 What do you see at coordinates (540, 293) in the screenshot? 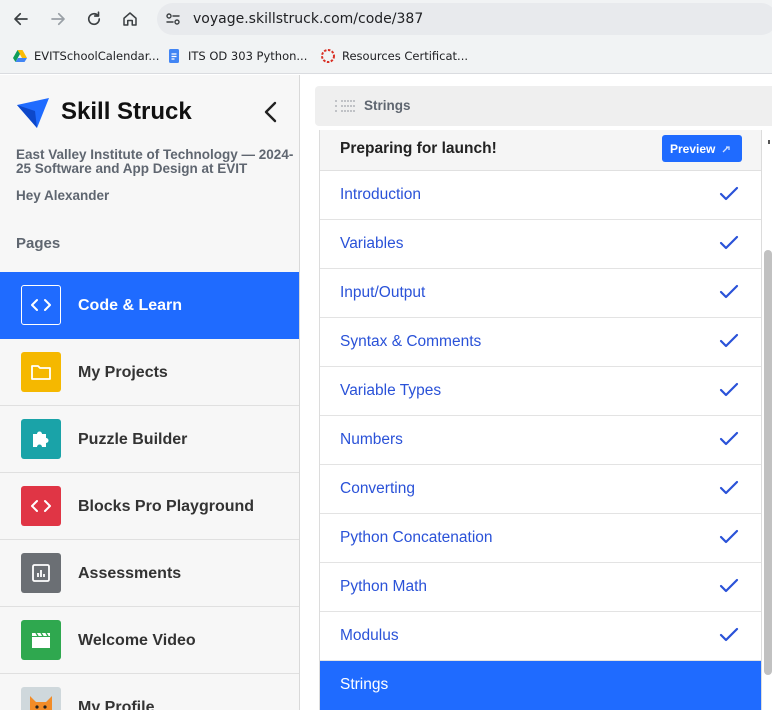
I see `lesson-item: Input/Output` at bounding box center [540, 293].